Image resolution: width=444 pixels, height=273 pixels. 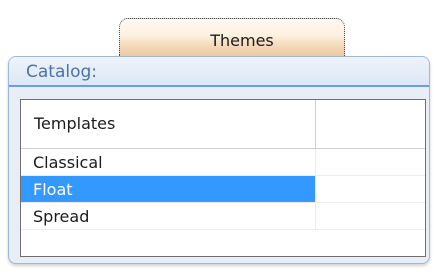 What do you see at coordinates (168, 162) in the screenshot?
I see `cell: Classical` at bounding box center [168, 162].